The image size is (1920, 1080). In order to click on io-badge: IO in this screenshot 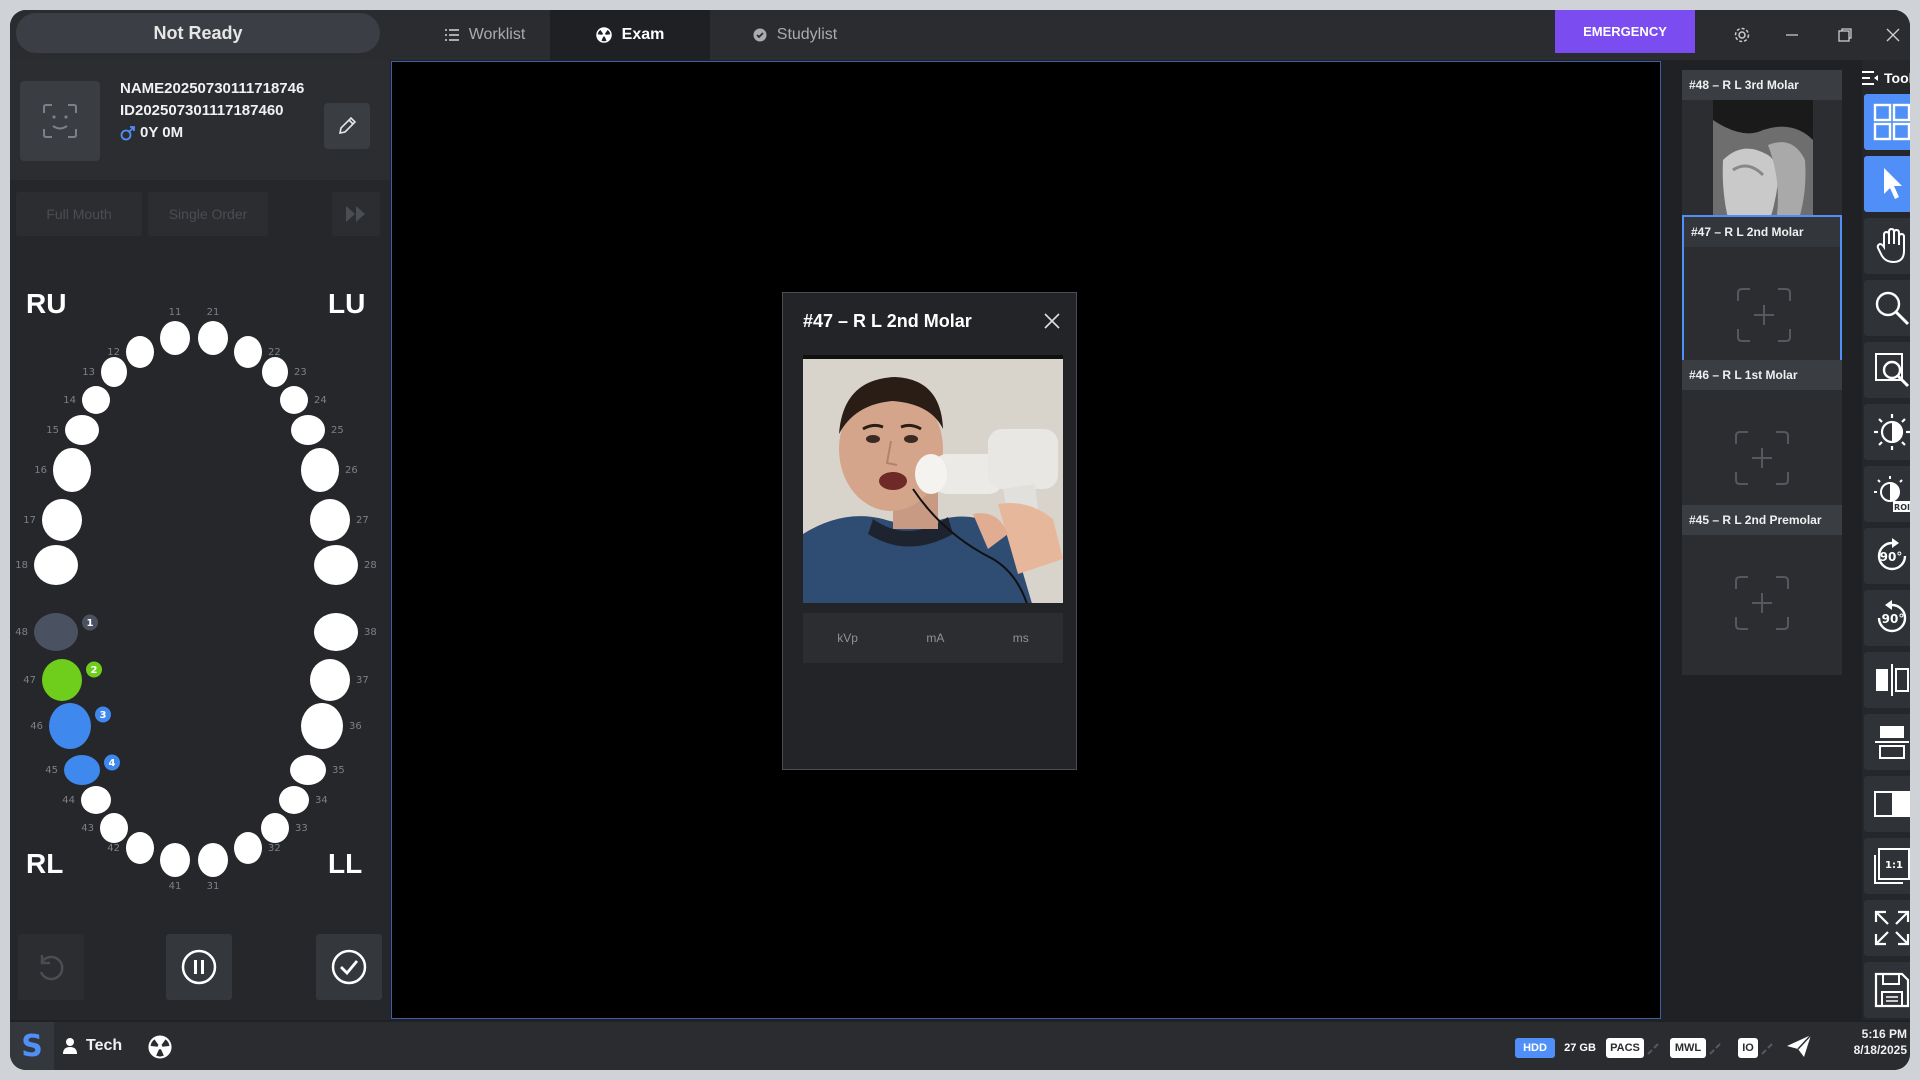, I will do `click(1748, 1048)`.